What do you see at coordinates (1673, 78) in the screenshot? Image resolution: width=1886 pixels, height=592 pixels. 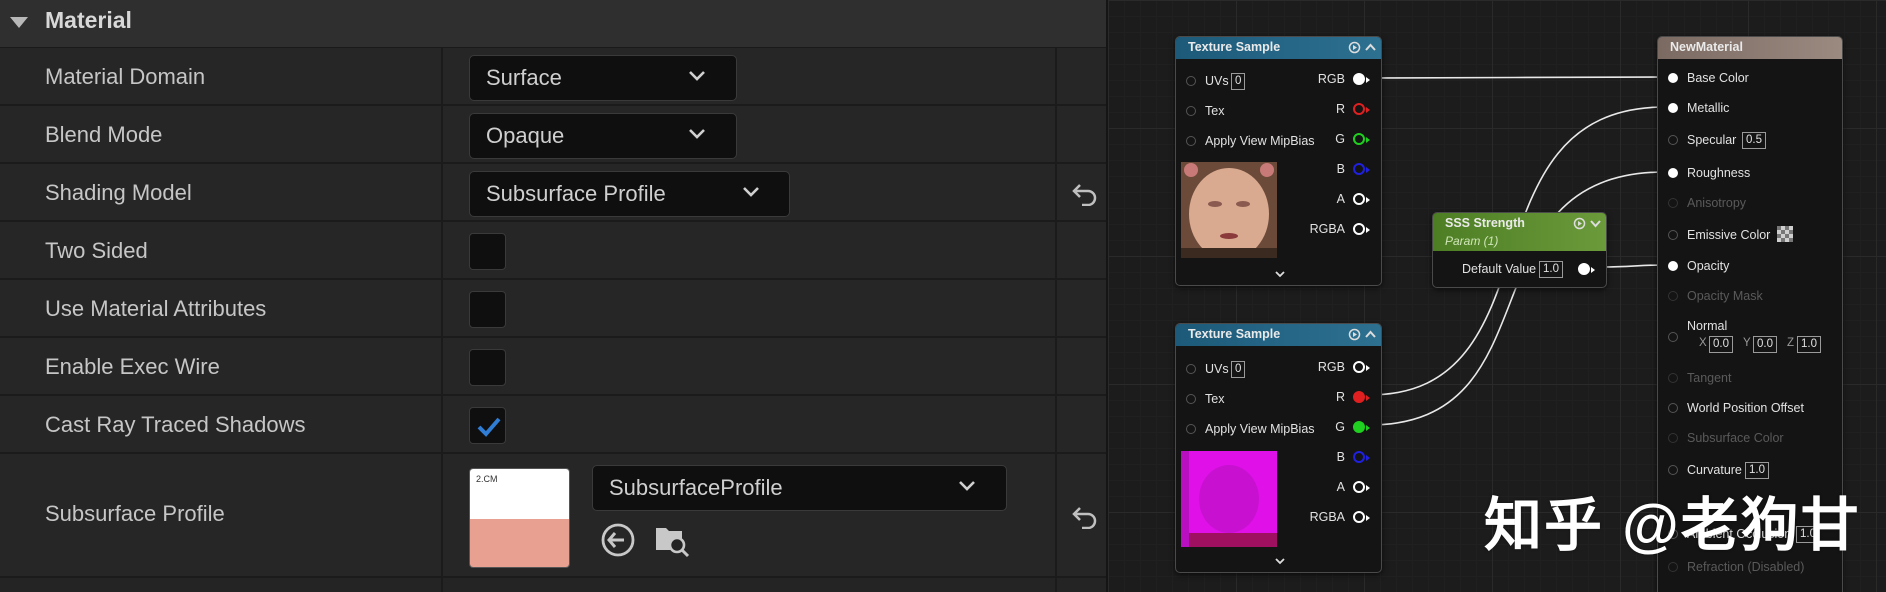 I see `pin-base-color` at bounding box center [1673, 78].